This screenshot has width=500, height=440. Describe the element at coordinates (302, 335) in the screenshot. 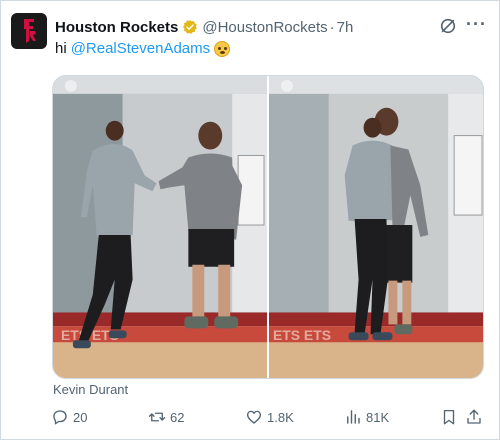

I see `svg-text: ETS ETS` at that location.